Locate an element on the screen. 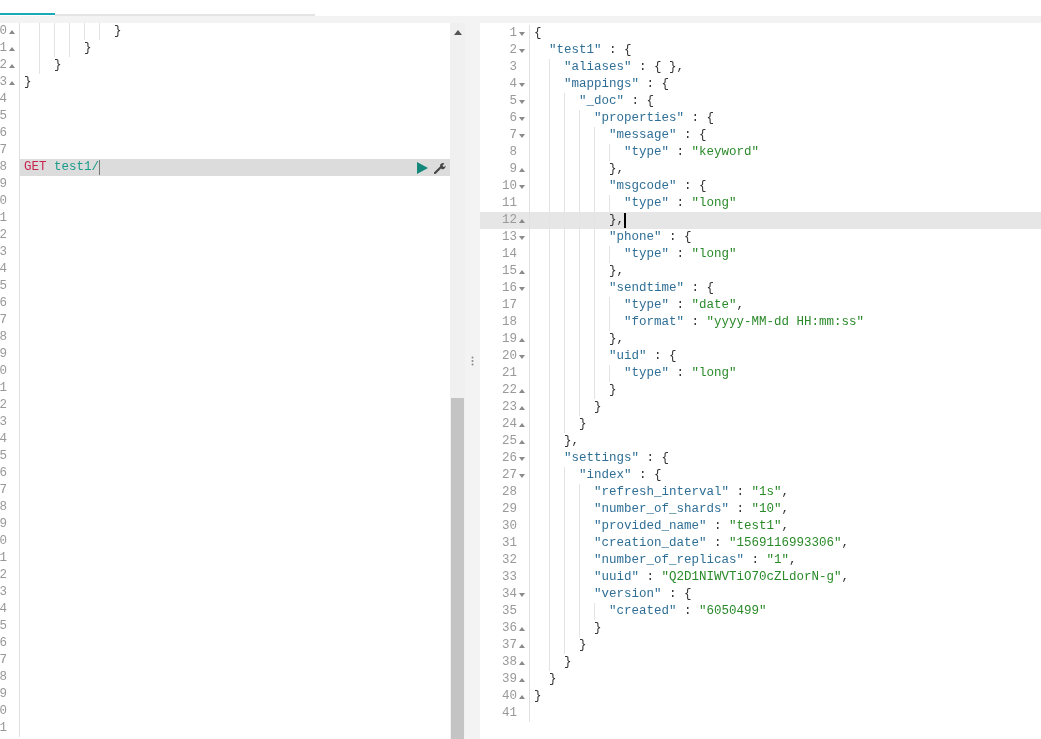 The image size is (1041, 739). code-line: "provided_name" : "test1", is located at coordinates (692, 526).